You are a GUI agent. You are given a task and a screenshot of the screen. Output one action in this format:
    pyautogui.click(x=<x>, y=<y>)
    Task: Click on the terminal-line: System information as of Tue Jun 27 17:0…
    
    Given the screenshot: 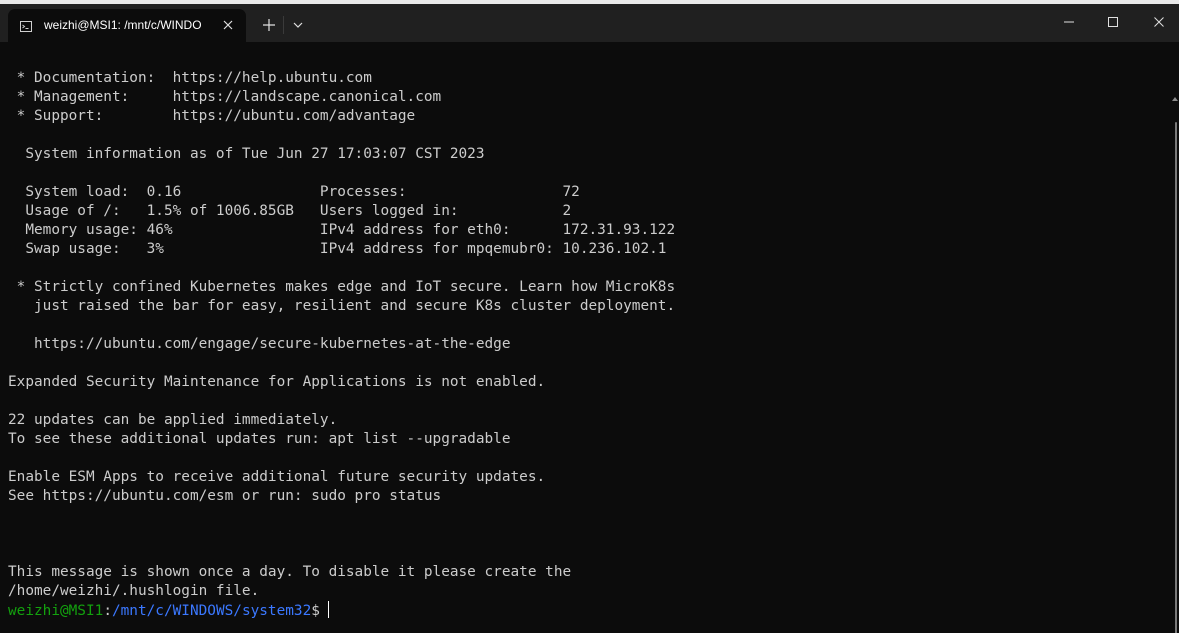 What is the action you would take?
    pyautogui.click(x=246, y=154)
    